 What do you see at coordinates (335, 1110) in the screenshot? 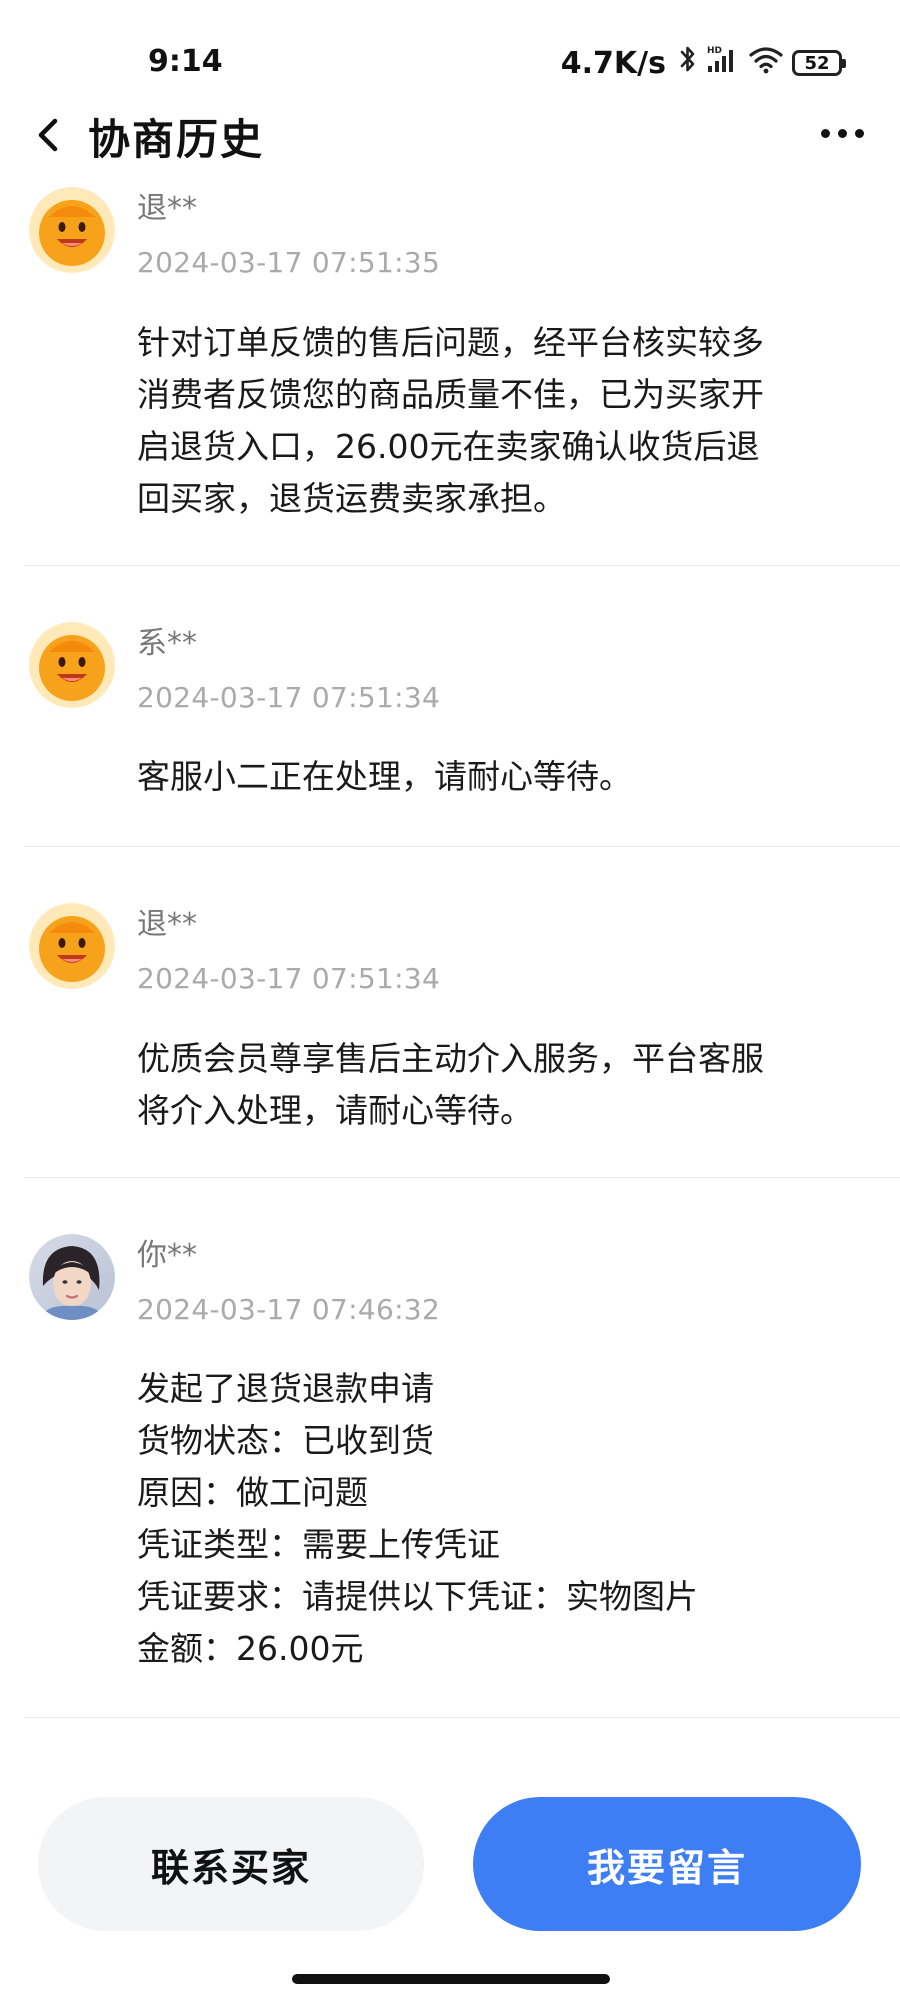
I see `message-line: 将介入处理，请耐心等待。` at bounding box center [335, 1110].